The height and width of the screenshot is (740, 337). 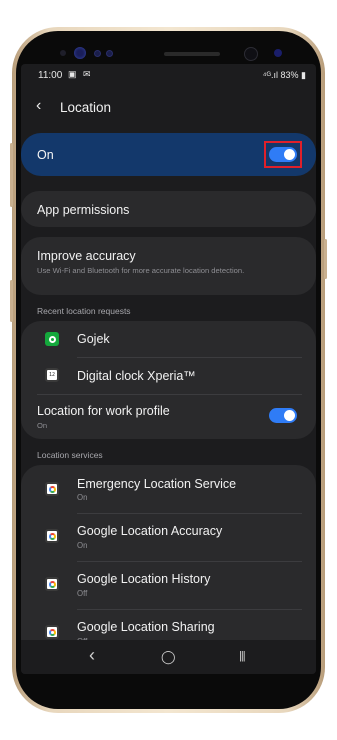 What do you see at coordinates (11, 301) in the screenshot?
I see `volume-button` at bounding box center [11, 301].